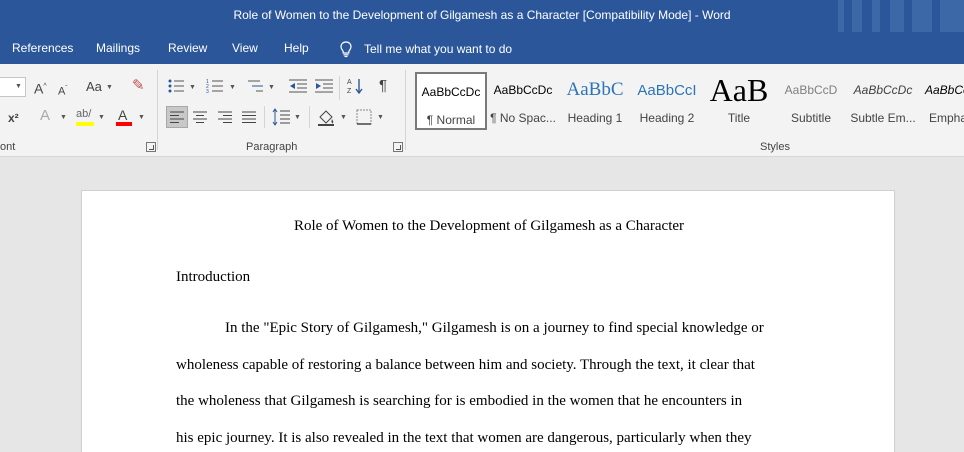 Image resolution: width=964 pixels, height=452 pixels. I want to click on align-right-icon, so click(225, 117).